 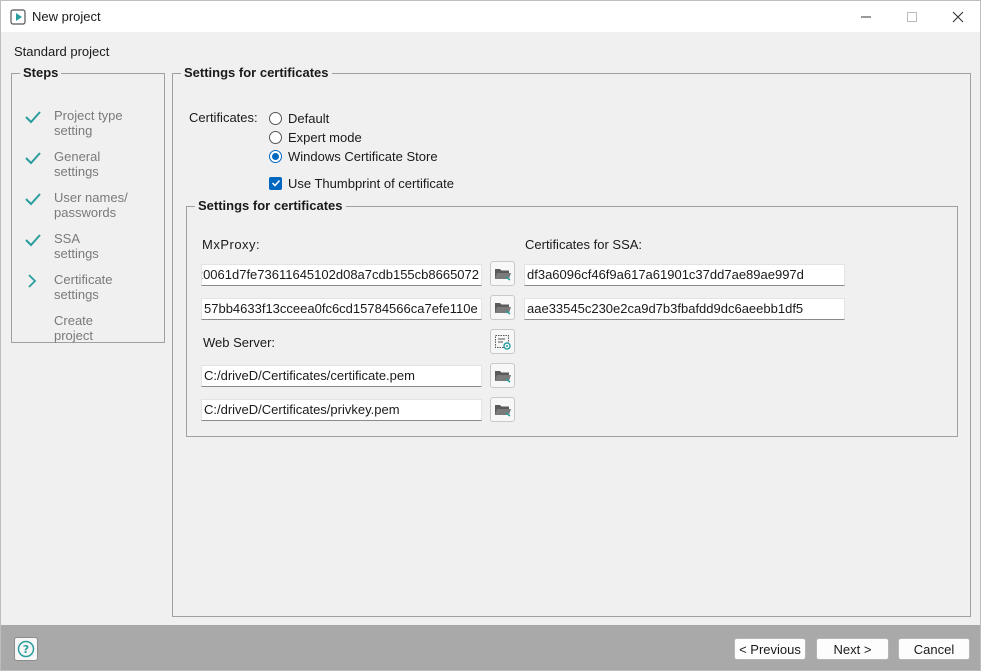 What do you see at coordinates (77, 164) in the screenshot?
I see `step-label: General settings` at bounding box center [77, 164].